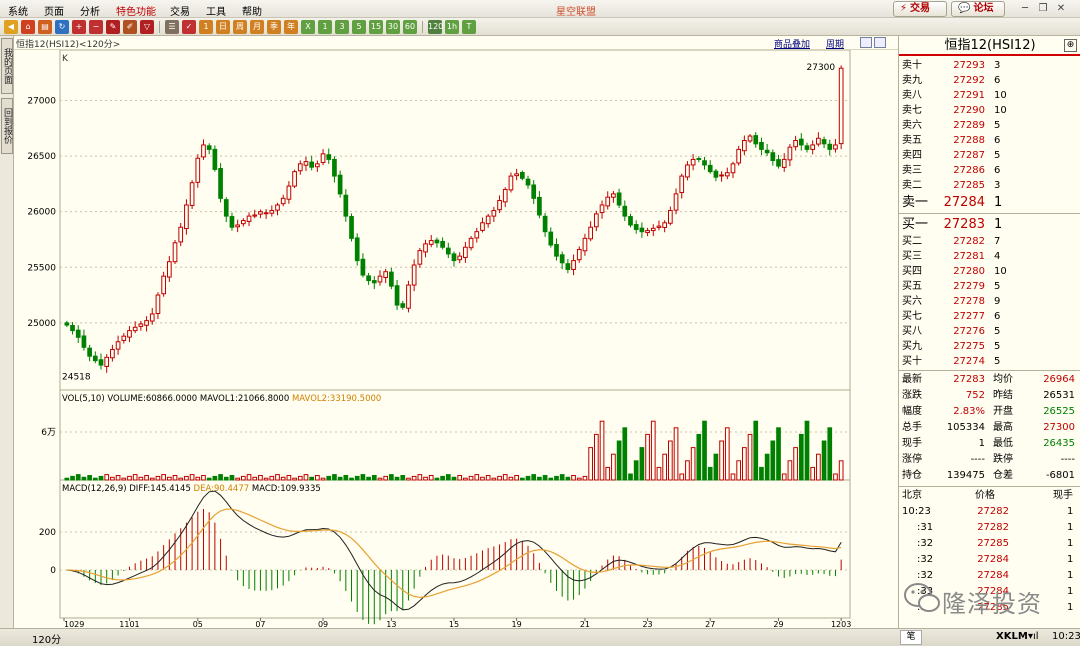  Describe the element at coordinates (989, 256) in the screenshot. I see `bid-row: 买三 27281 4` at that location.